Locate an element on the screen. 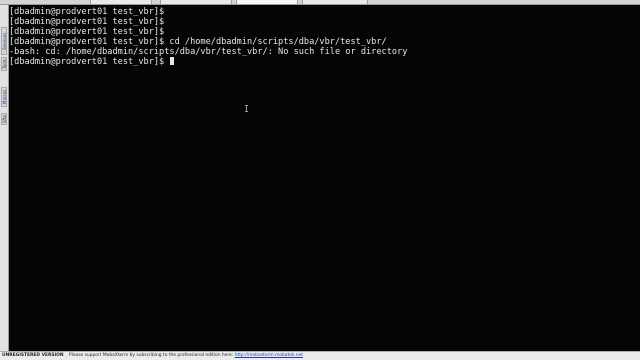 This screenshot has height=360, width=640. unregistered-label: UNREGISTERED VERSION is located at coordinates (33, 355).